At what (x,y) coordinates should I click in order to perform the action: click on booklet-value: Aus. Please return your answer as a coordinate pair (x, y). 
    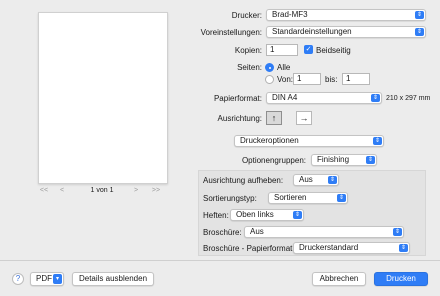
    Looking at the image, I should click on (257, 231).